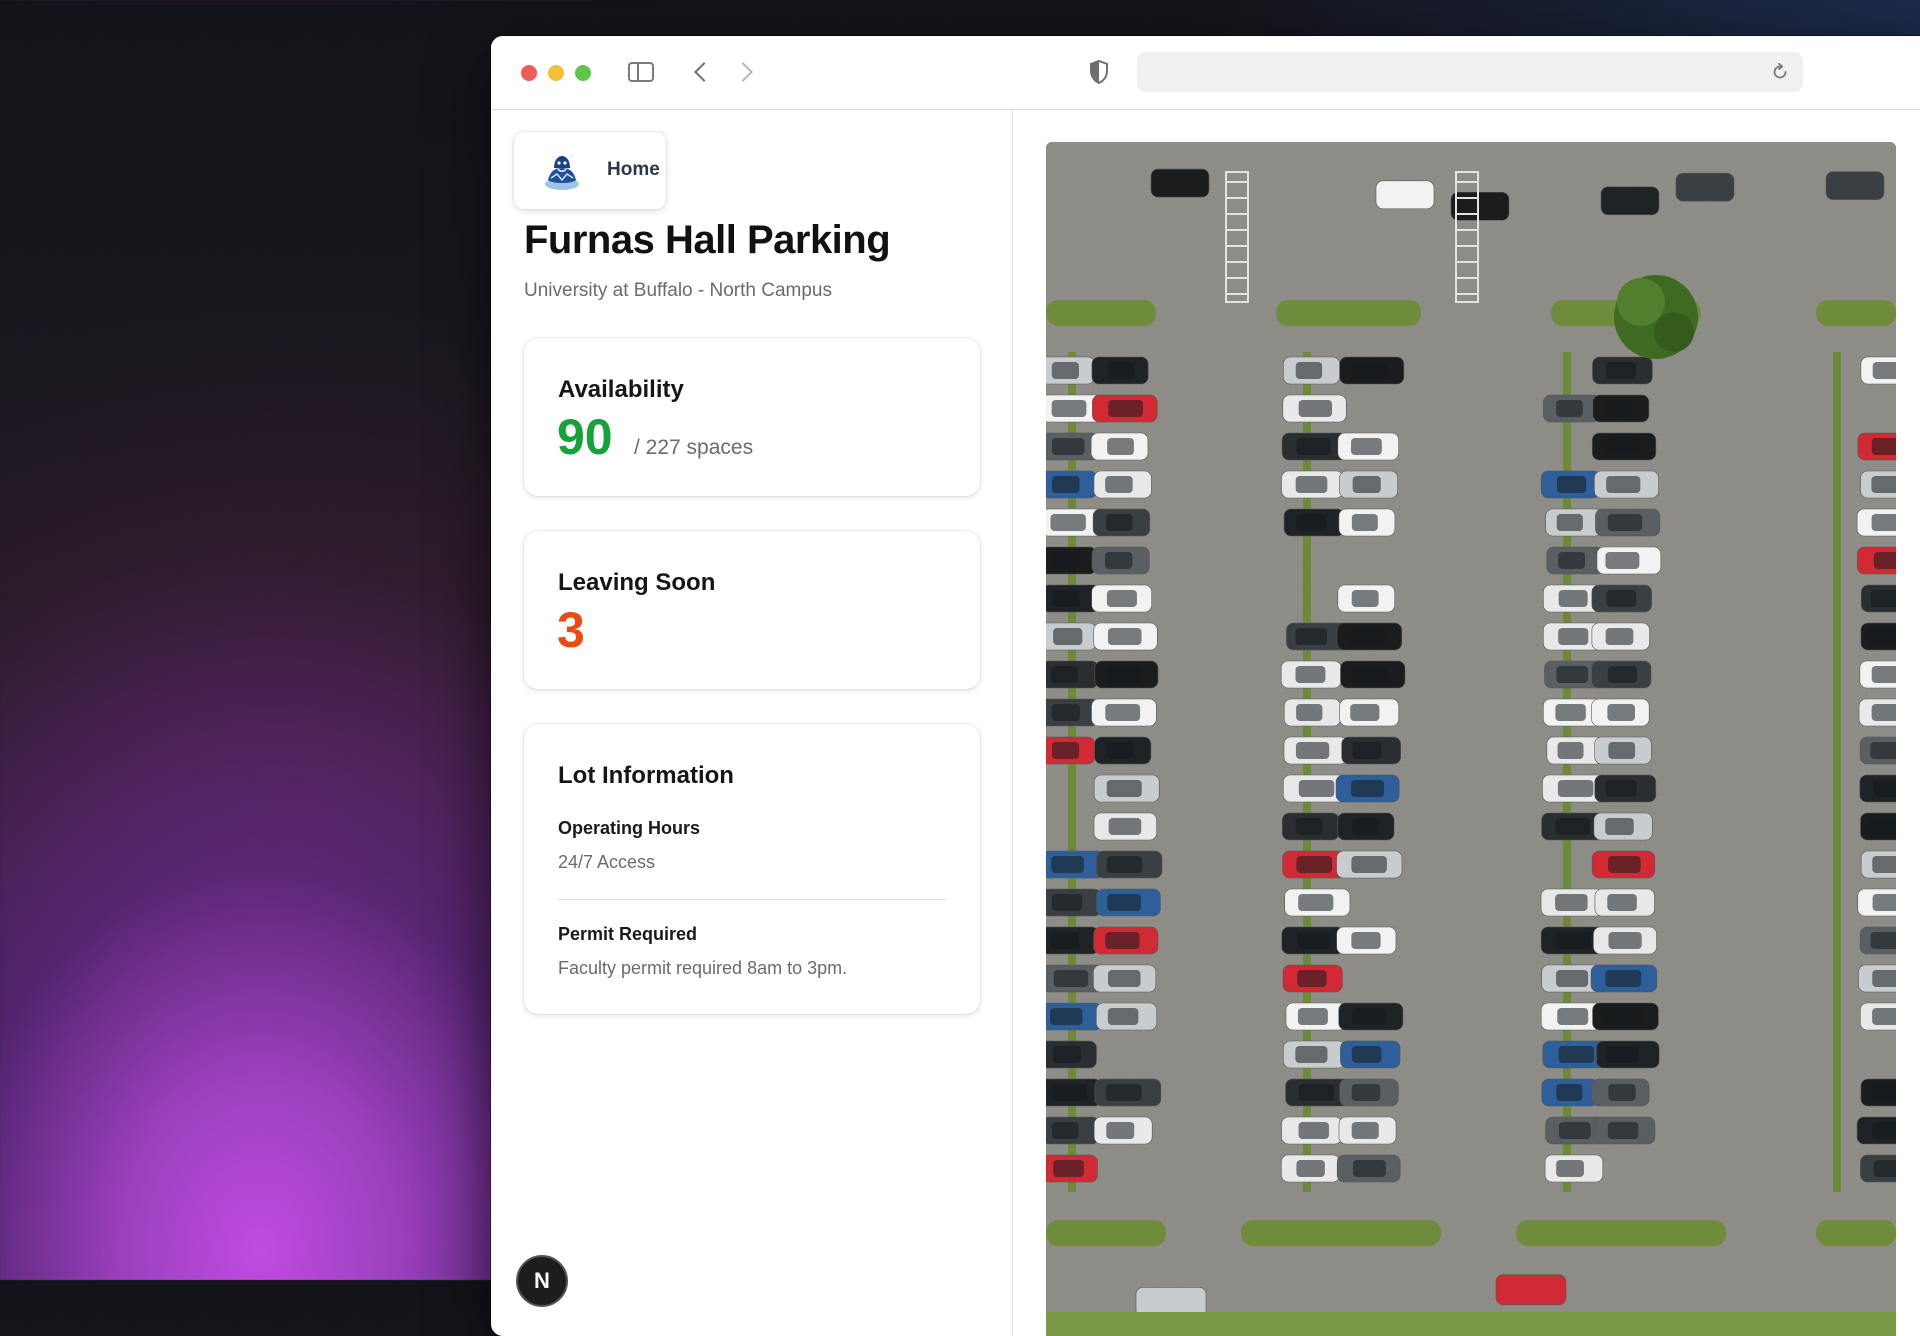  What do you see at coordinates (701, 72) in the screenshot?
I see `chevron-left-icon` at bounding box center [701, 72].